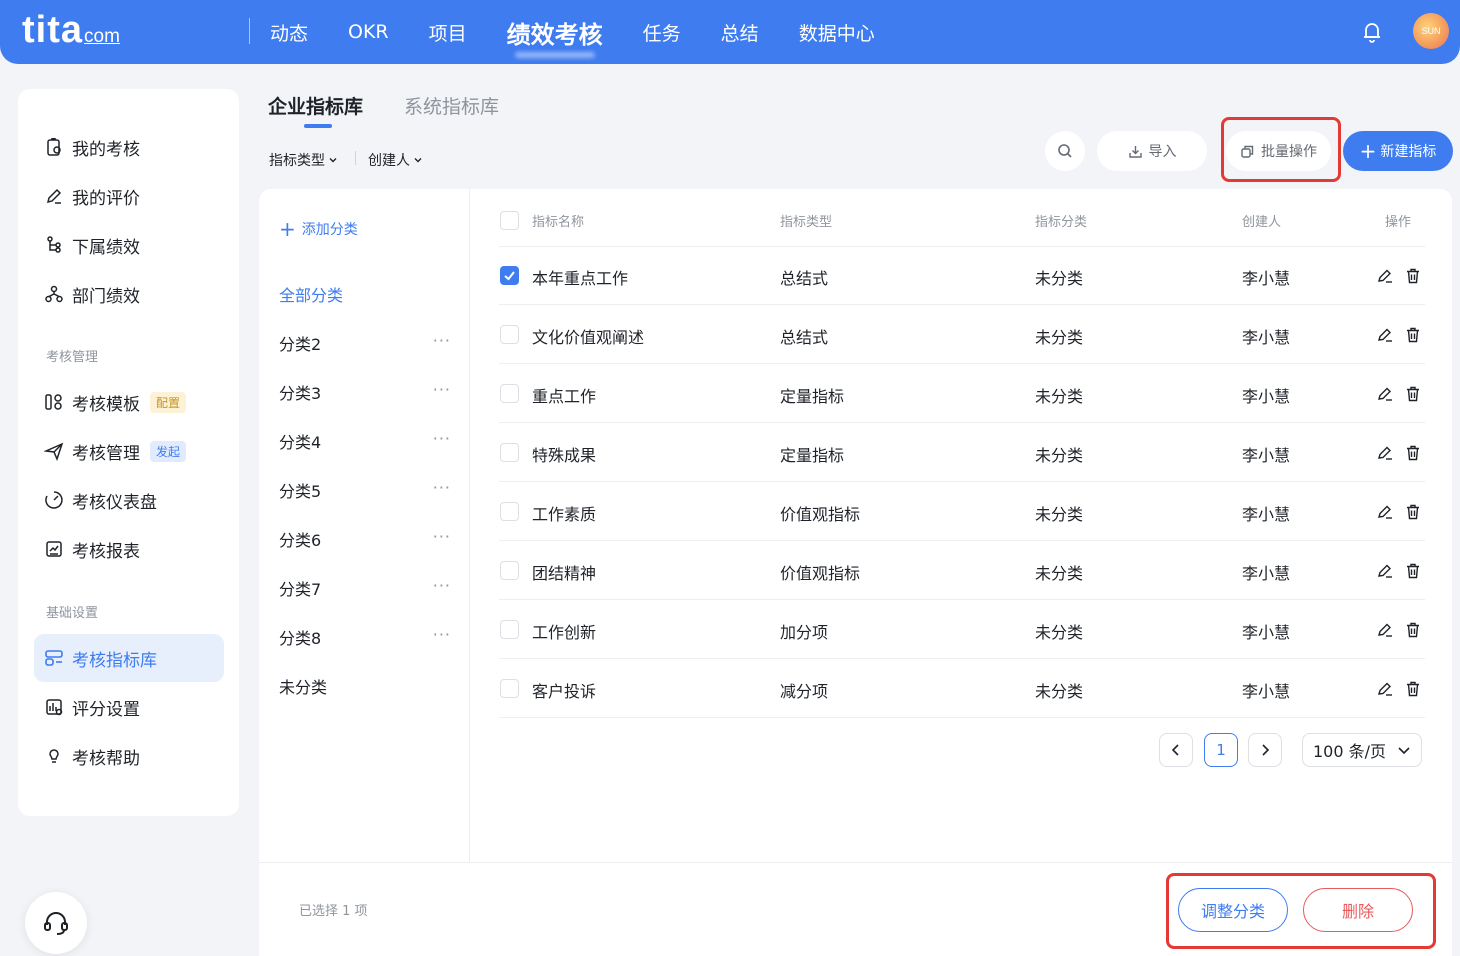  I want to click on nav-data-center: 数据中心, so click(837, 32).